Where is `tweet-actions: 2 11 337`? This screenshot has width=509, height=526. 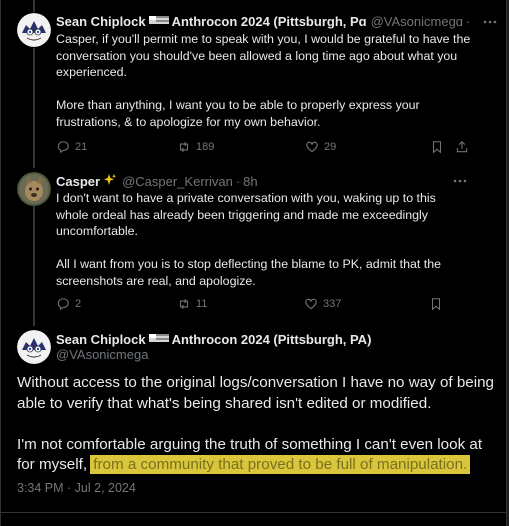 tweet-actions: 2 11 337 is located at coordinates (256, 304).